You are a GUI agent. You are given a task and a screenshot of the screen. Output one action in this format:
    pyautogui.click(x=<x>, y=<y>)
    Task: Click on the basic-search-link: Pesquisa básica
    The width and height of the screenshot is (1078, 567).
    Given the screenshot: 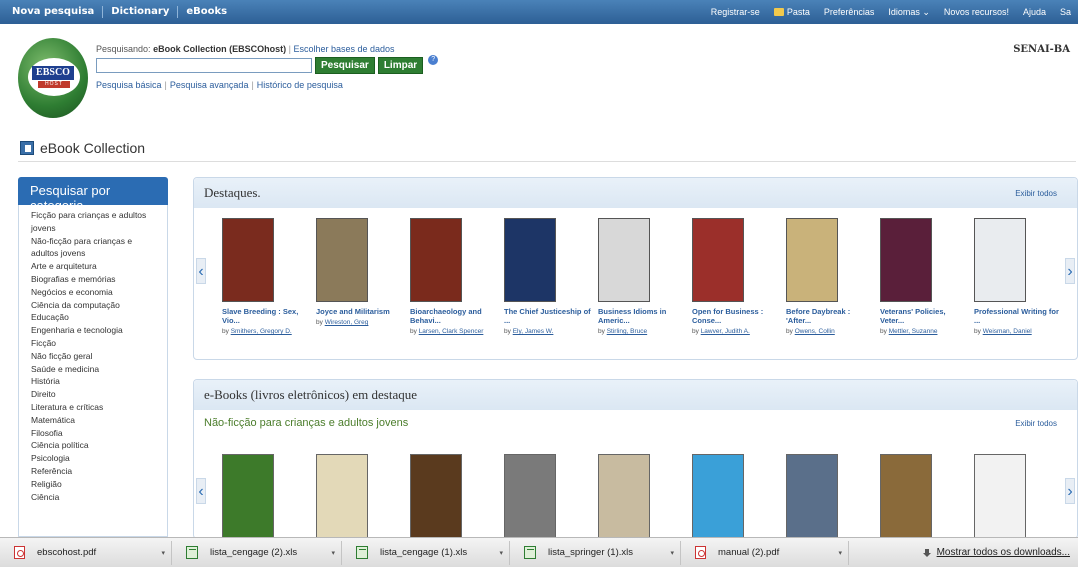 What is the action you would take?
    pyautogui.click(x=129, y=85)
    